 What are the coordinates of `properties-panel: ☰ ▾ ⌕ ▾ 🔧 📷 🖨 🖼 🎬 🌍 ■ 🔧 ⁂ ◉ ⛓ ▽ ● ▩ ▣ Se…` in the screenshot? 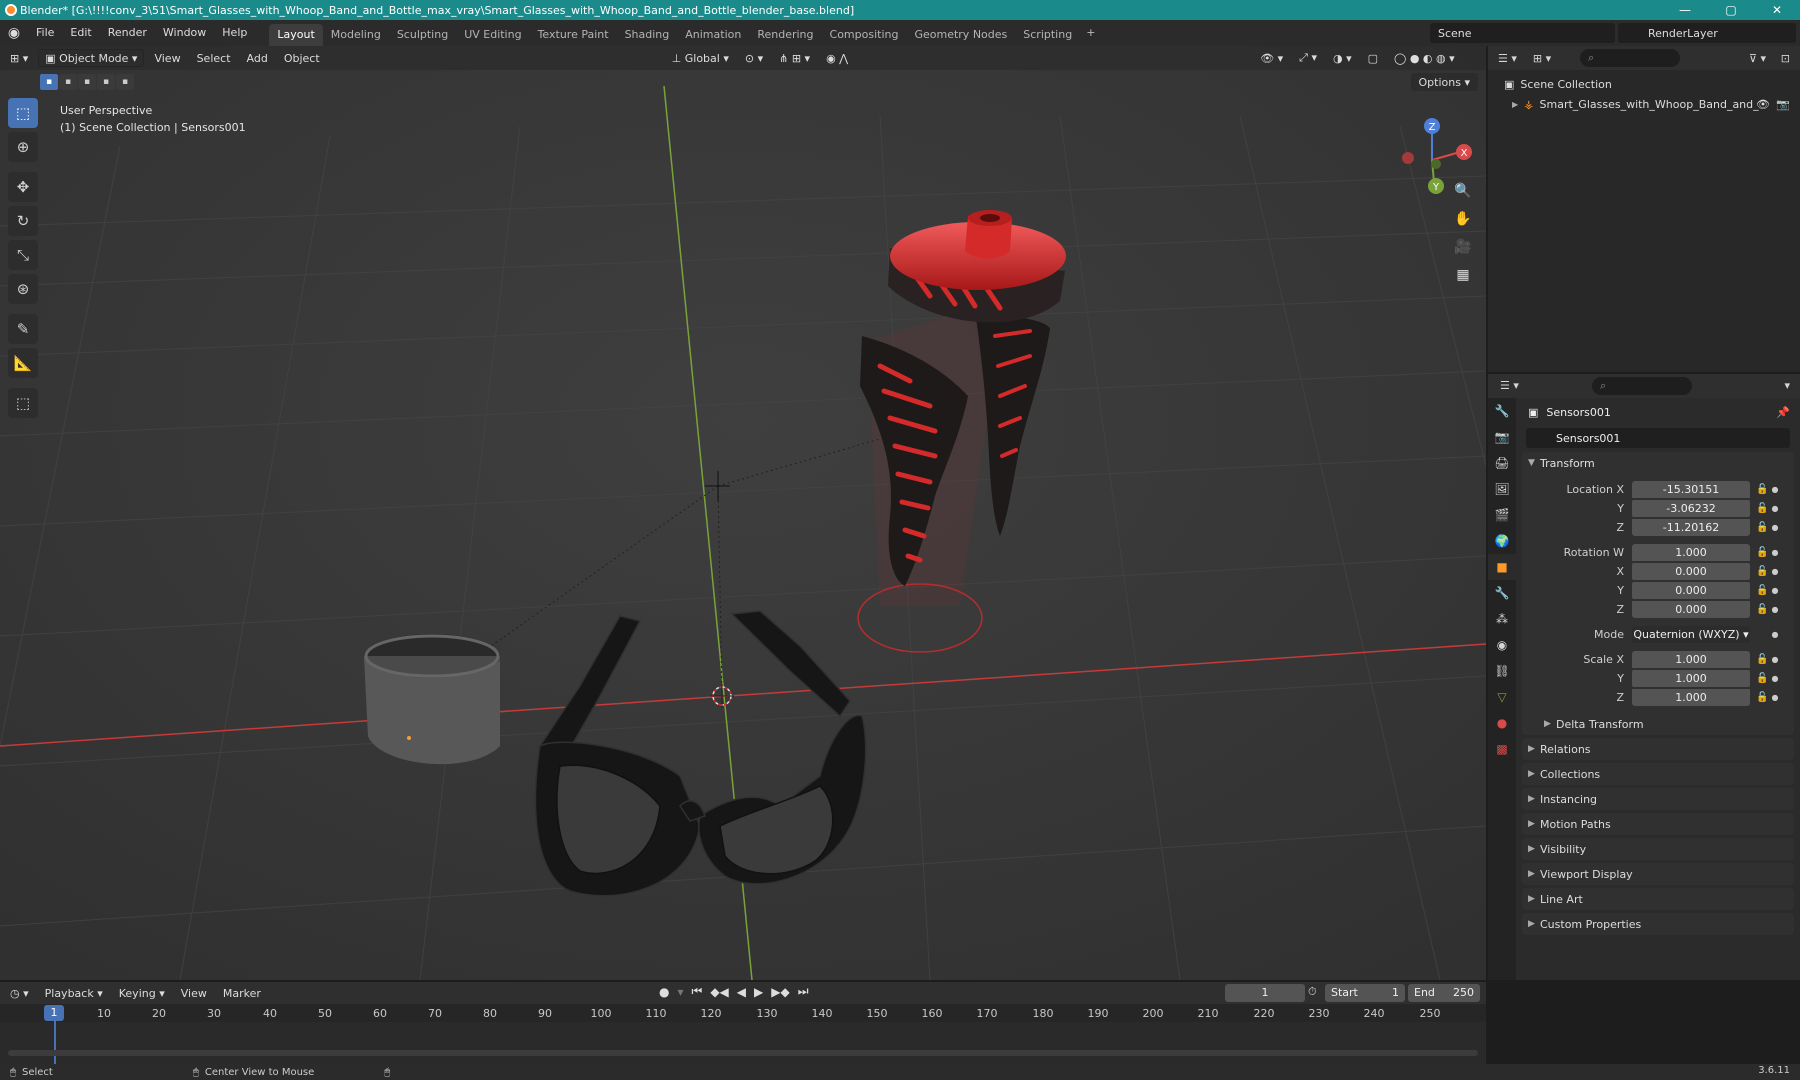 It's located at (1644, 677).